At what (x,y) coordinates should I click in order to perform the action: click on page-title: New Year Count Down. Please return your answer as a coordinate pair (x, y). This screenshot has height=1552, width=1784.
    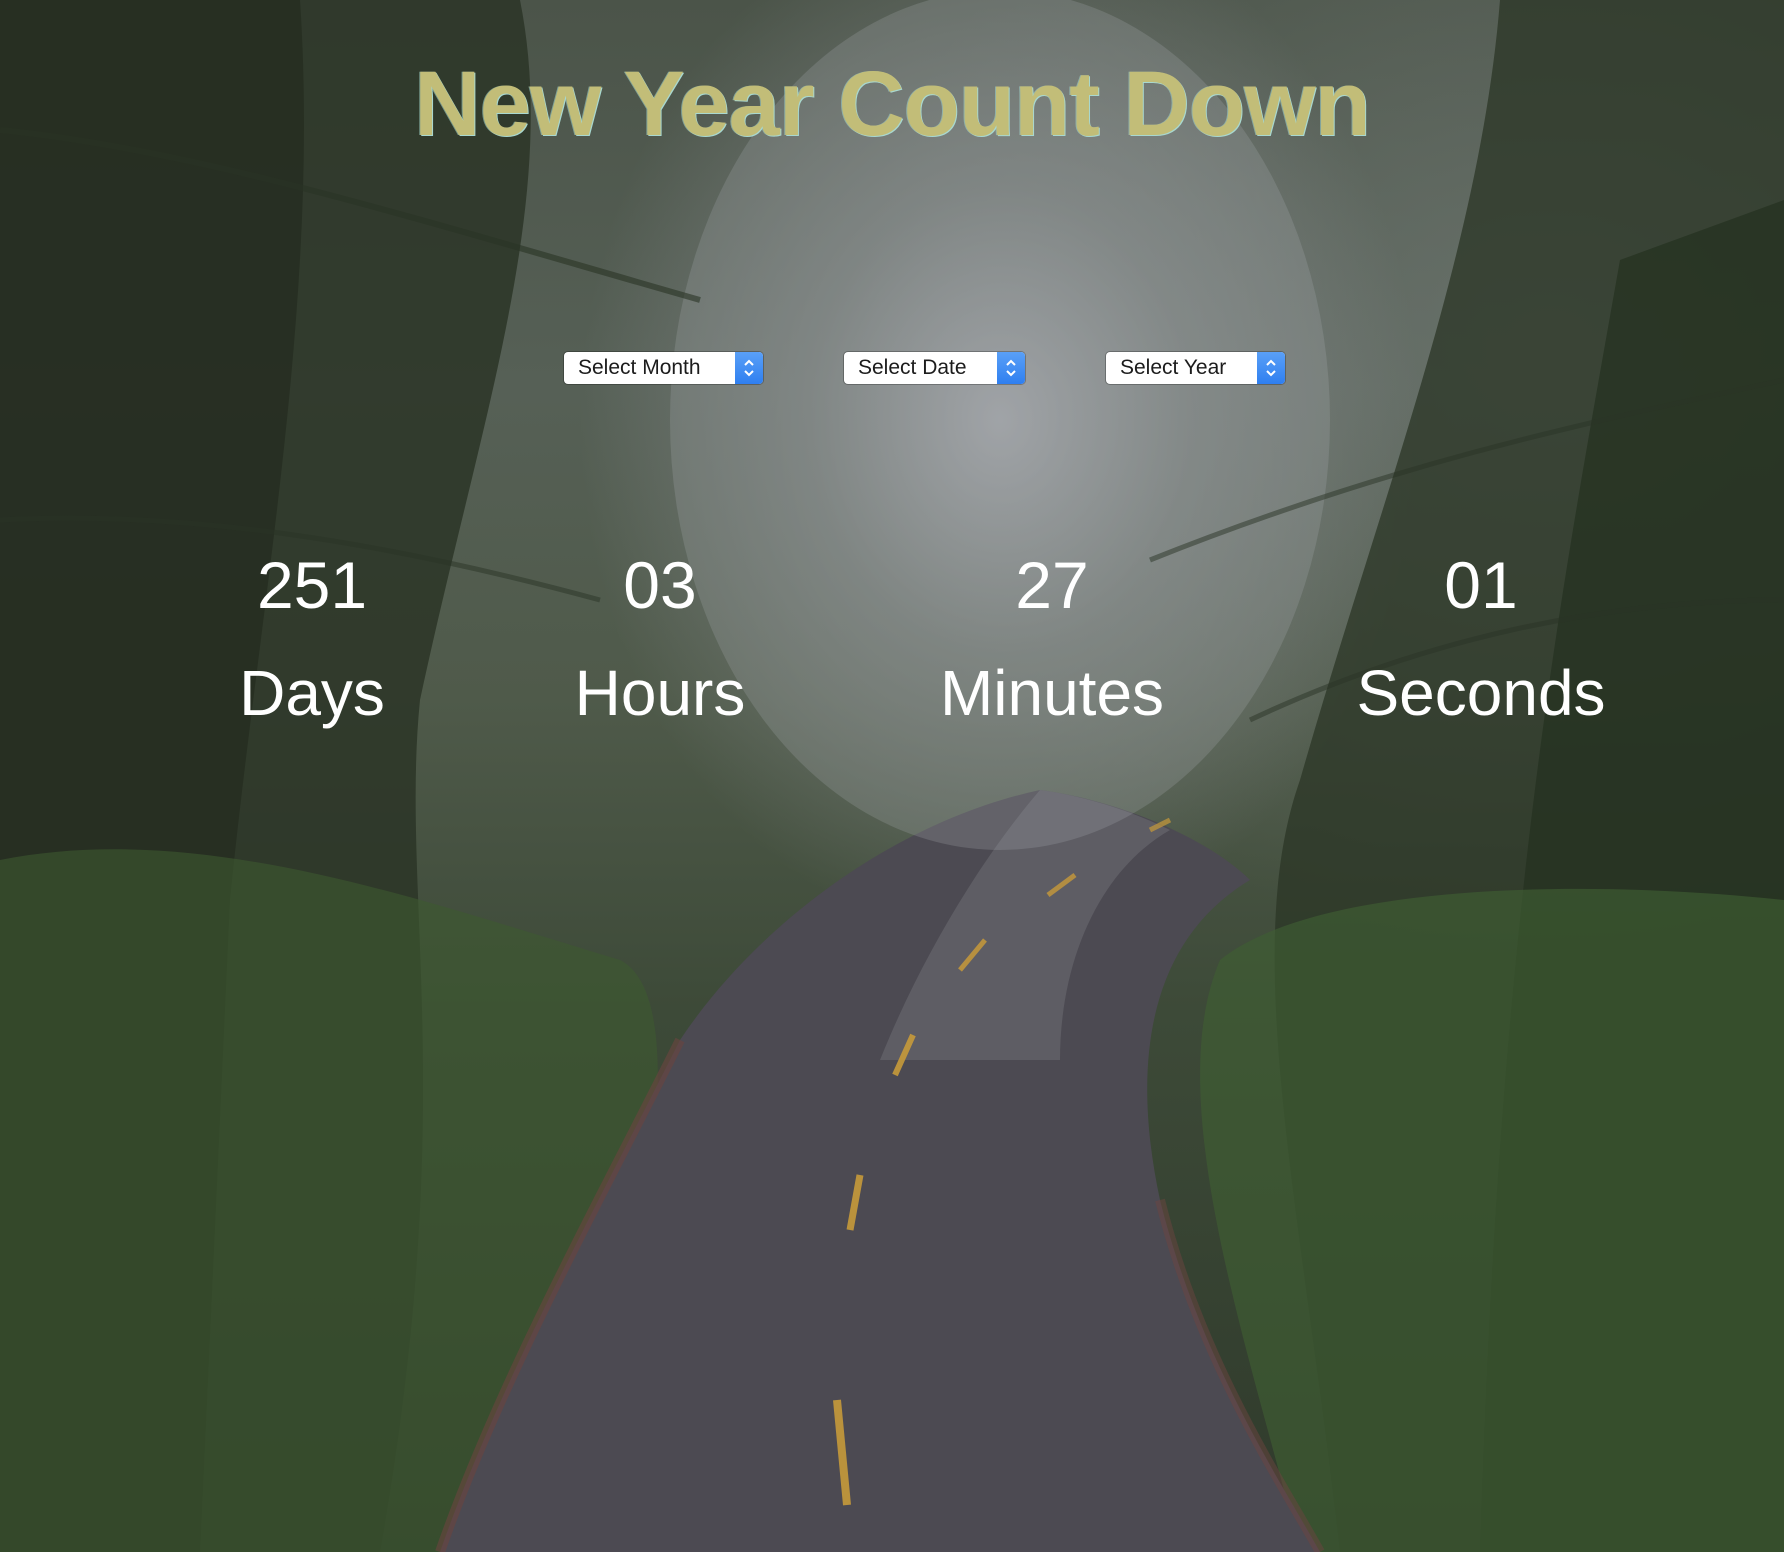
    Looking at the image, I should click on (892, 104).